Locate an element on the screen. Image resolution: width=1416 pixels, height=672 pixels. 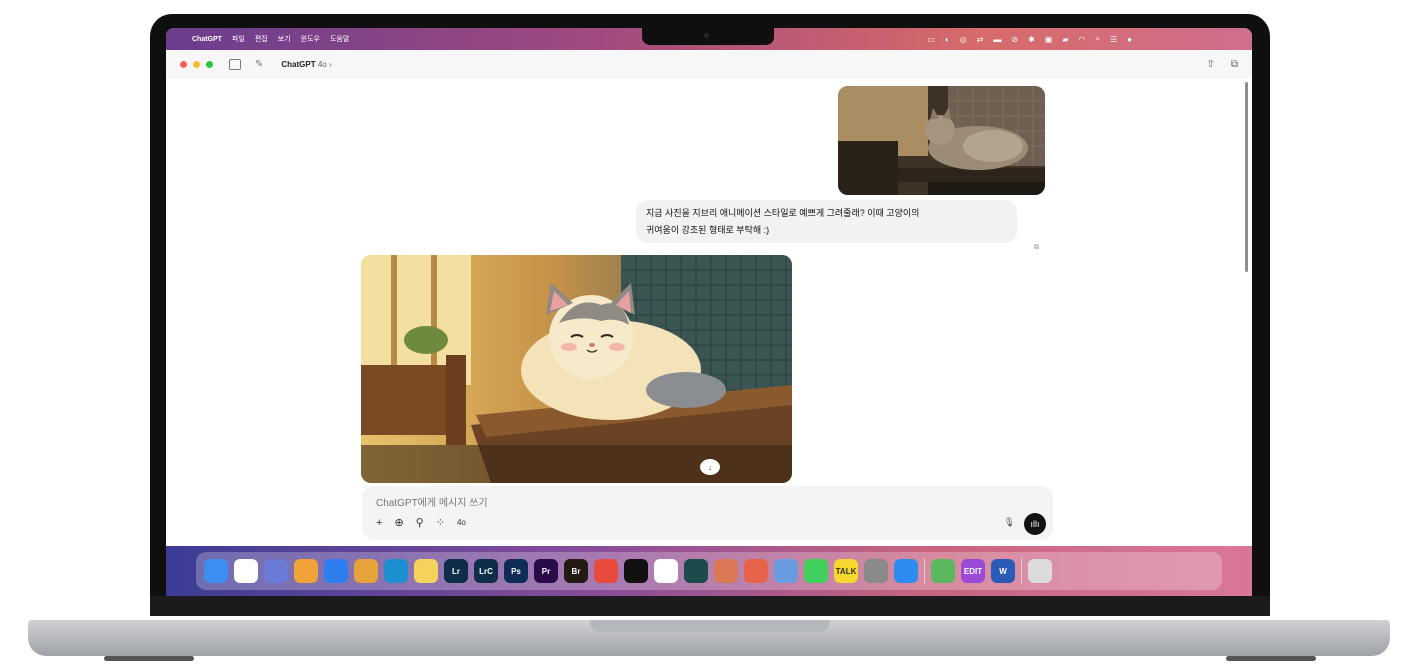
dock-notes-icon is located at coordinates (426, 571).